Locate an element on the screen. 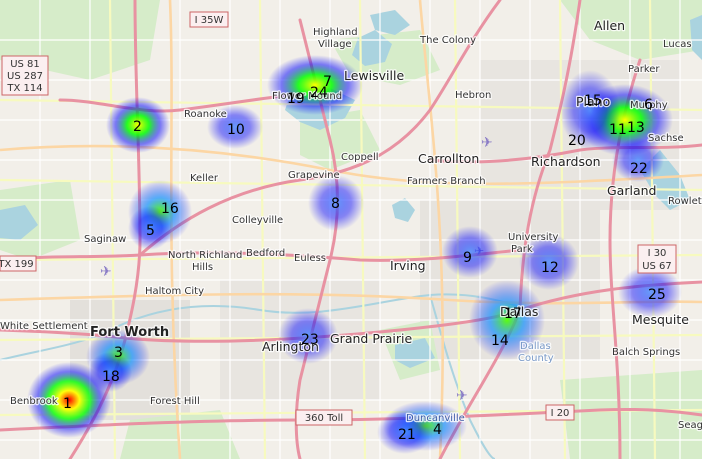  place-highland-village-1: Highland is located at coordinates (335, 32).